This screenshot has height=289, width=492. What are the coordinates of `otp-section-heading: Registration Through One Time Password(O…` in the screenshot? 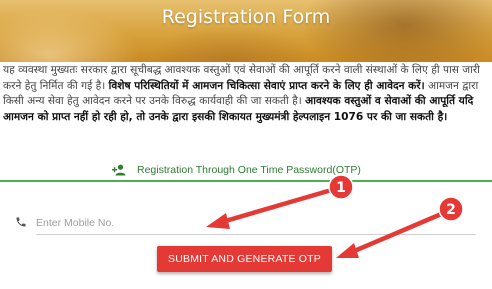 It's located at (252, 170).